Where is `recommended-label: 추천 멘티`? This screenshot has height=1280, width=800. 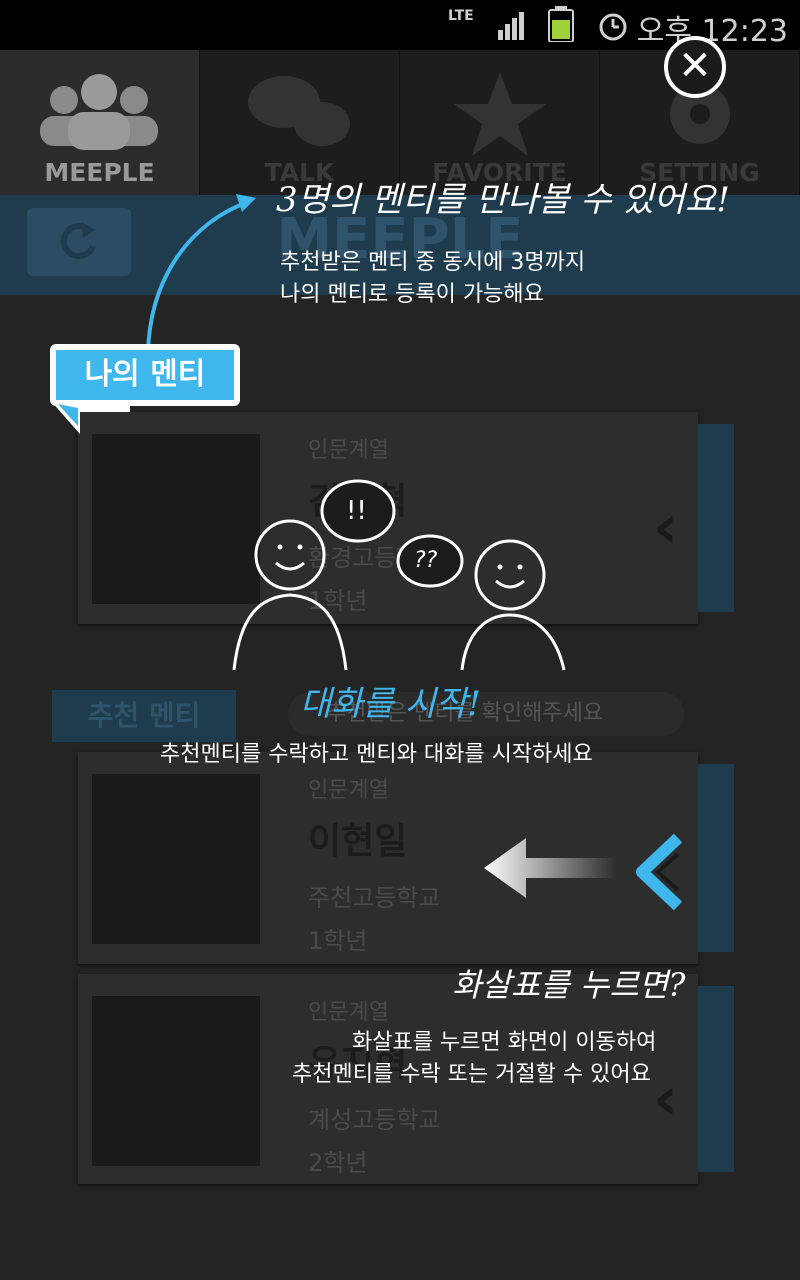 recommended-label: 추천 멘티 is located at coordinates (144, 716).